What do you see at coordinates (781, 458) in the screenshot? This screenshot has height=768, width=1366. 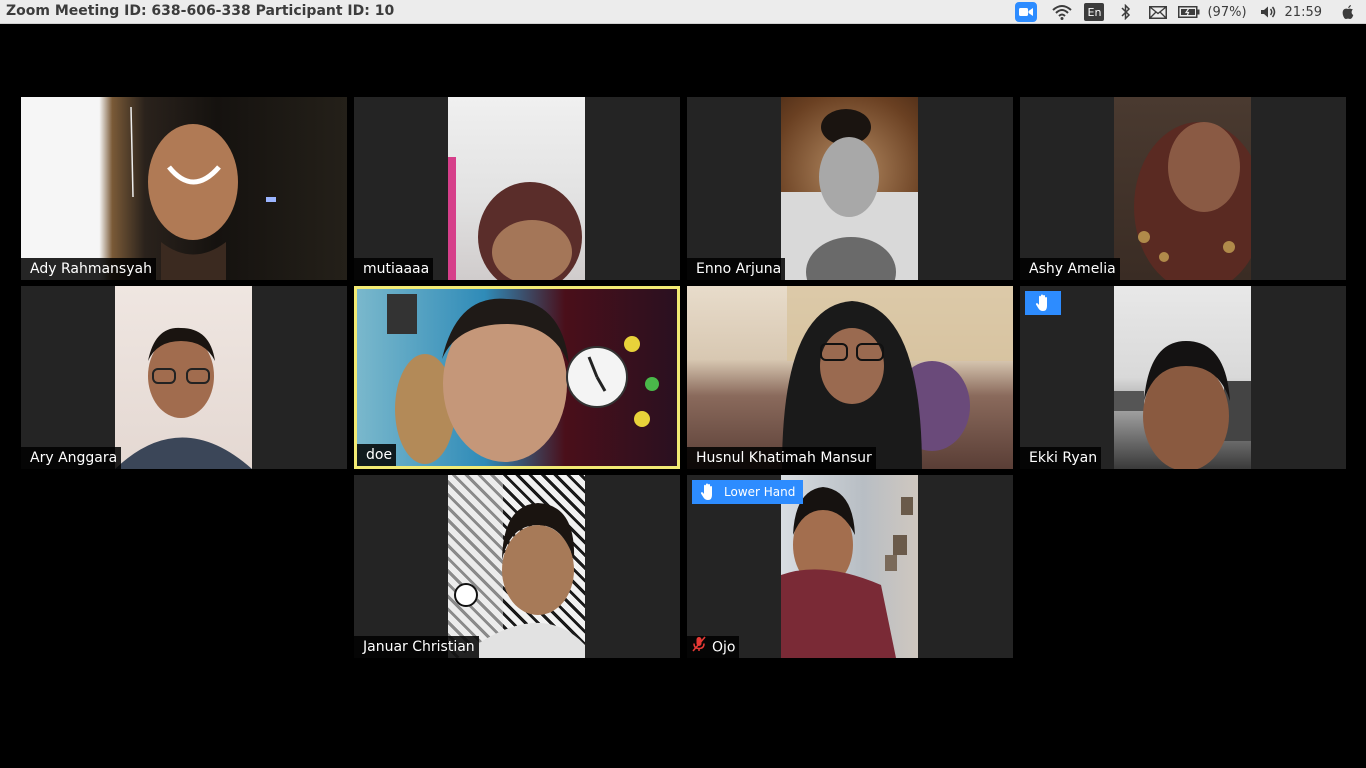 I see `participant-name: Husnul Khatimah Mansur` at bounding box center [781, 458].